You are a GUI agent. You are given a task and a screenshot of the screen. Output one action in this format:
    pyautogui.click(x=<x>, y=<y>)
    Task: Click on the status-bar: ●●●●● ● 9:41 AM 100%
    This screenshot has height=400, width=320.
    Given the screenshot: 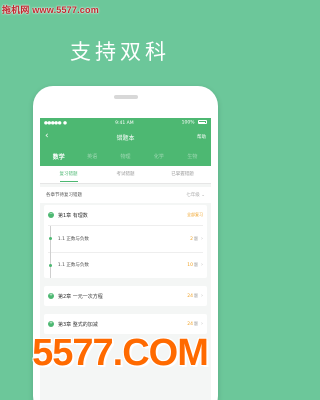 What is the action you would take?
    pyautogui.click(x=125, y=123)
    